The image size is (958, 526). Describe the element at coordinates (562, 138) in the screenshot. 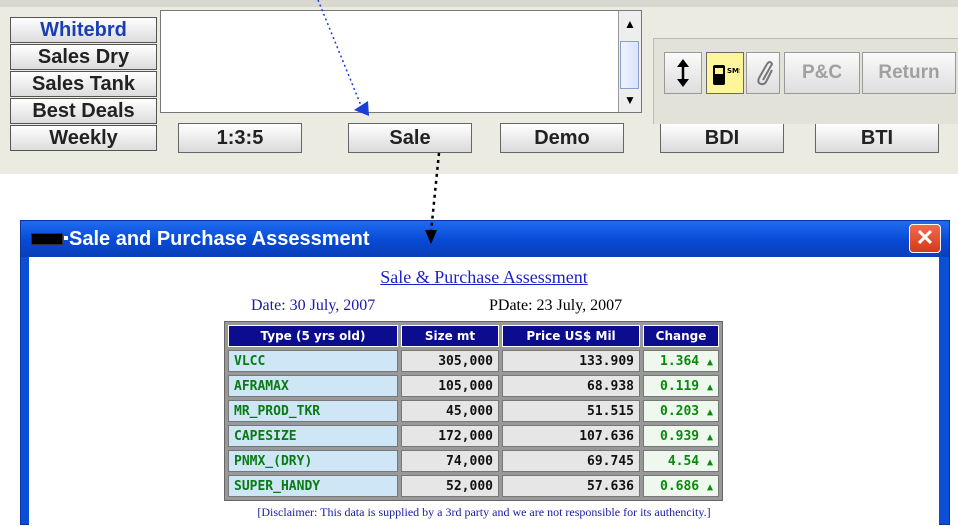

I see `demo-button: Demo` at that location.